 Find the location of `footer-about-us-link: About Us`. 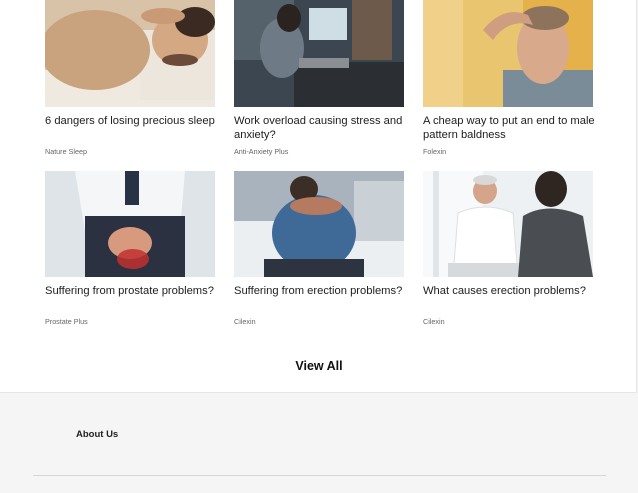

footer-about-us-link: About Us is located at coordinates (97, 434).